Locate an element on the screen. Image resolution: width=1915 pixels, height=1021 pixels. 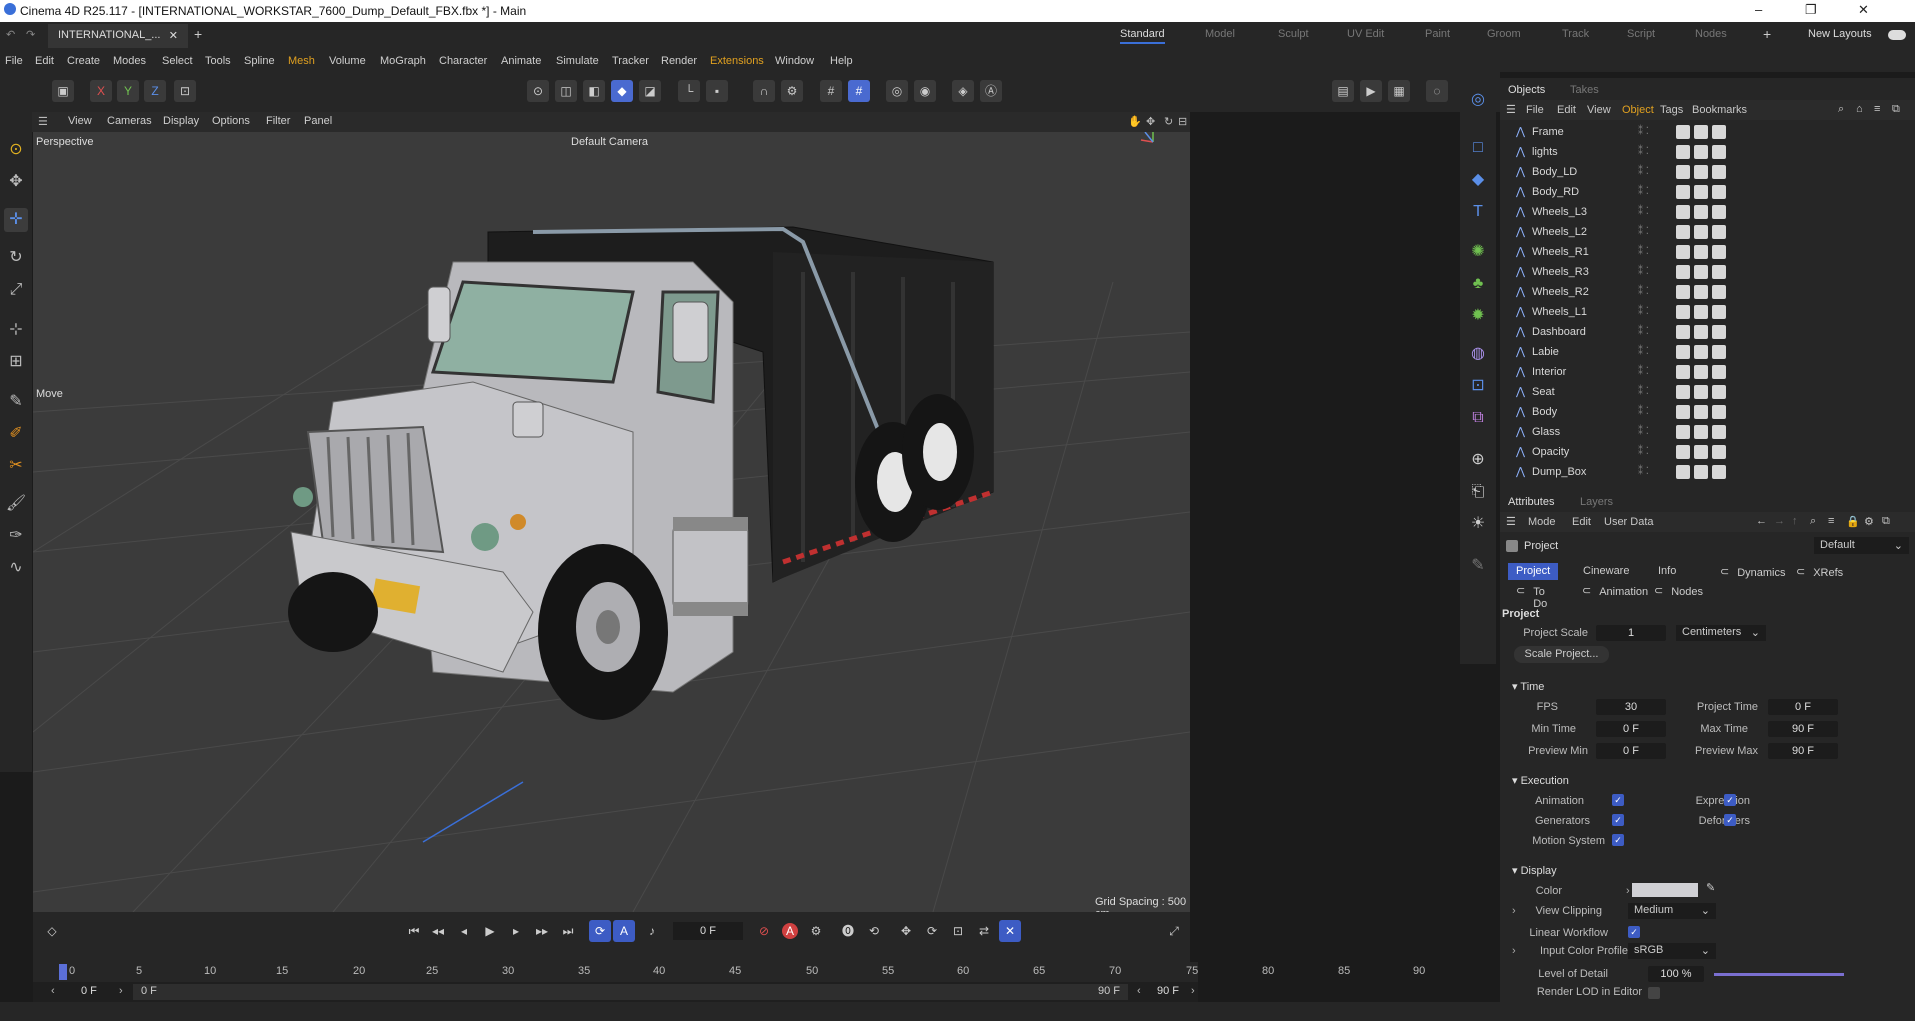
x-axis-button: X is located at coordinates (101, 91).